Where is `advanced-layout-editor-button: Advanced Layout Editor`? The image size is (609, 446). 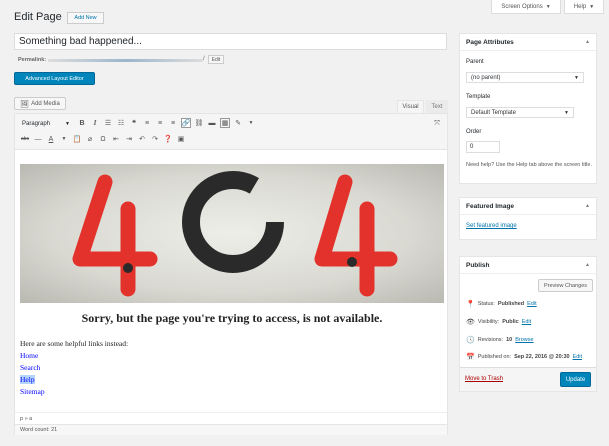
advanced-layout-editor-button: Advanced Layout Editor is located at coordinates (54, 78).